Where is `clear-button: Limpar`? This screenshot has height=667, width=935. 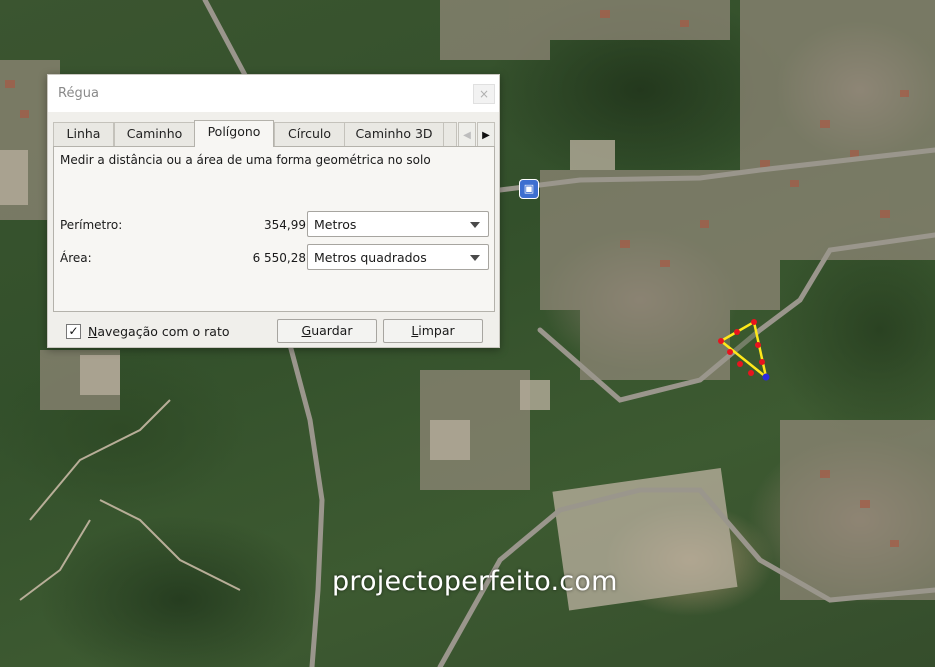
clear-button: Limpar is located at coordinates (433, 331).